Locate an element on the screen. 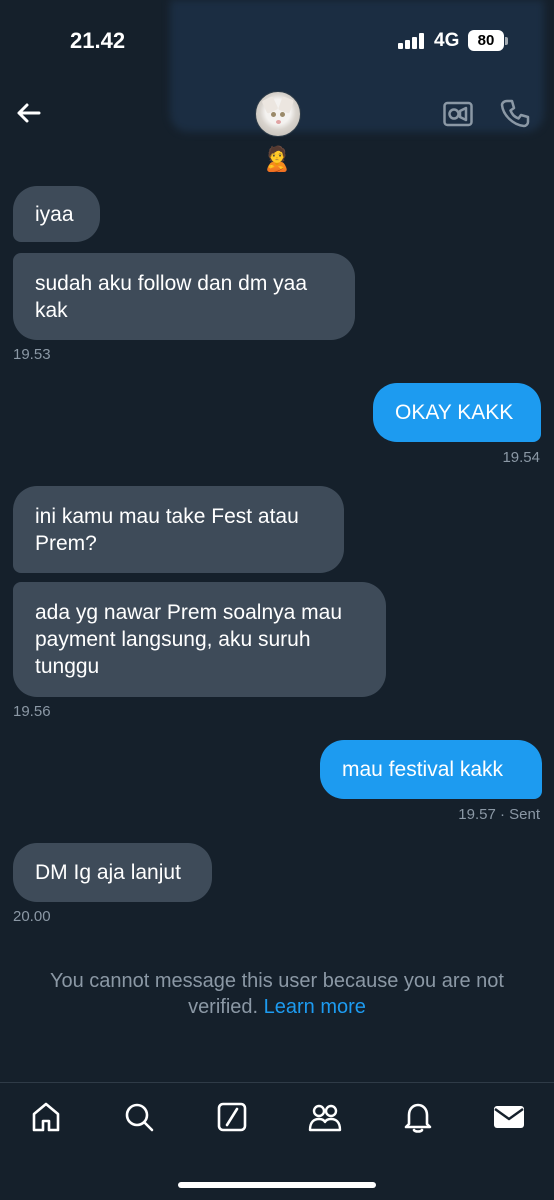 The width and height of the screenshot is (554, 1200). message-bubble-incoming: ini kamu mau take Fest atau Prem? is located at coordinates (178, 529).